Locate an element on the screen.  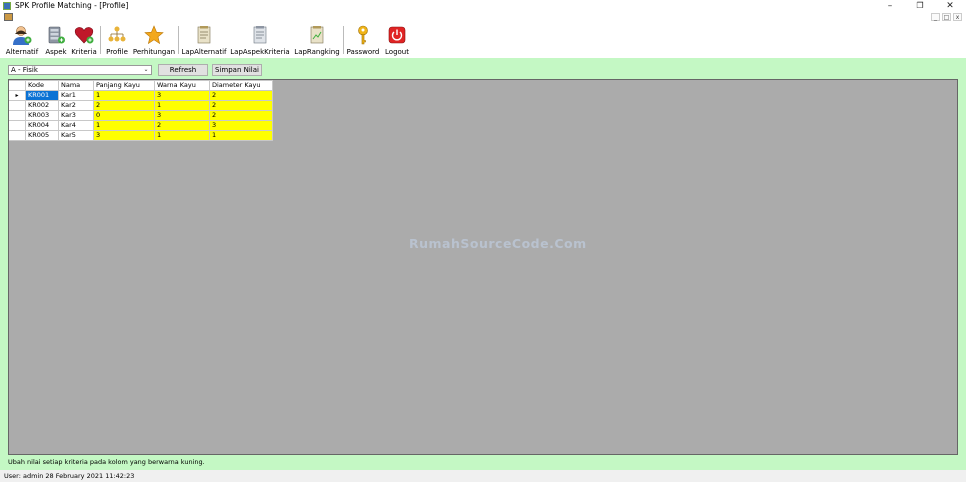
table-cell: Kar2 is located at coordinates (76, 105).